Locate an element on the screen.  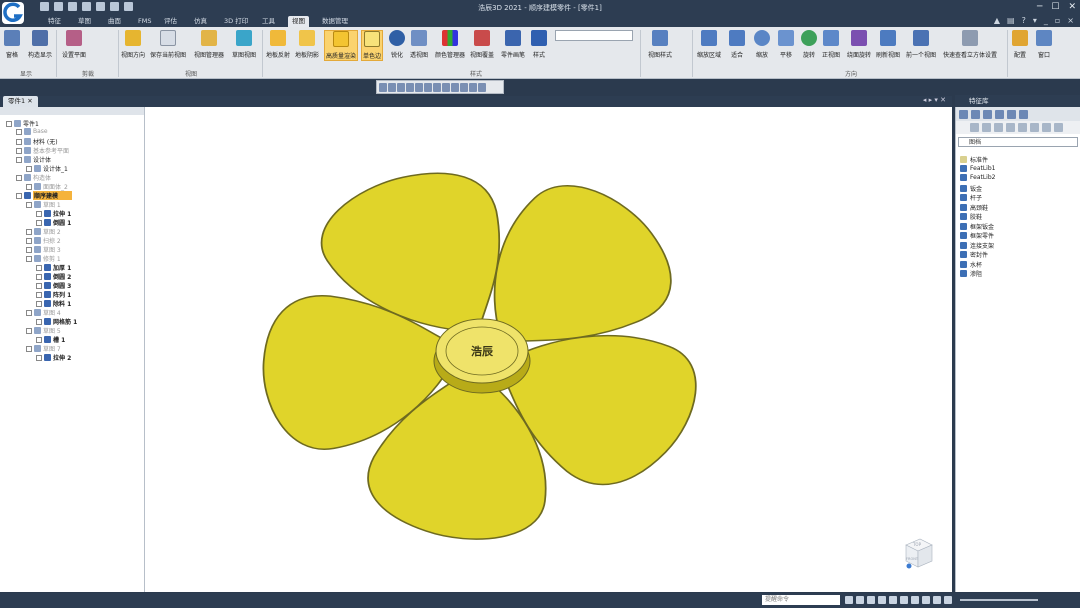
tree-node: 草图 4 is located at coordinates (43, 312).